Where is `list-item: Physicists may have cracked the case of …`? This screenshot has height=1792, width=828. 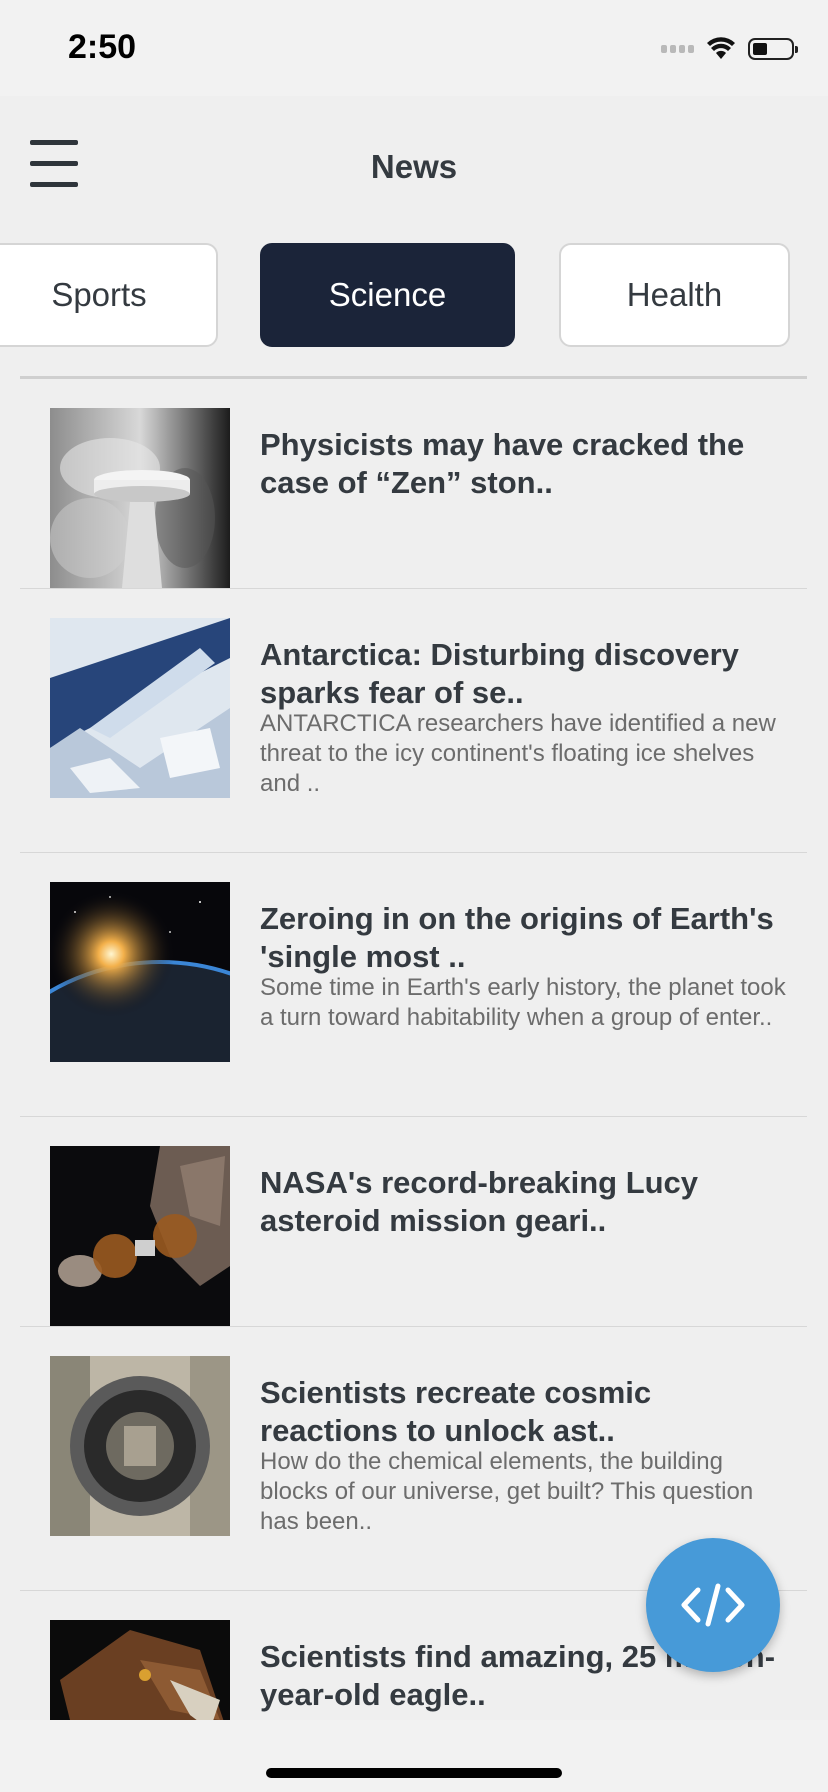
list-item: Physicists may have cracked the case of … is located at coordinates (413, 484).